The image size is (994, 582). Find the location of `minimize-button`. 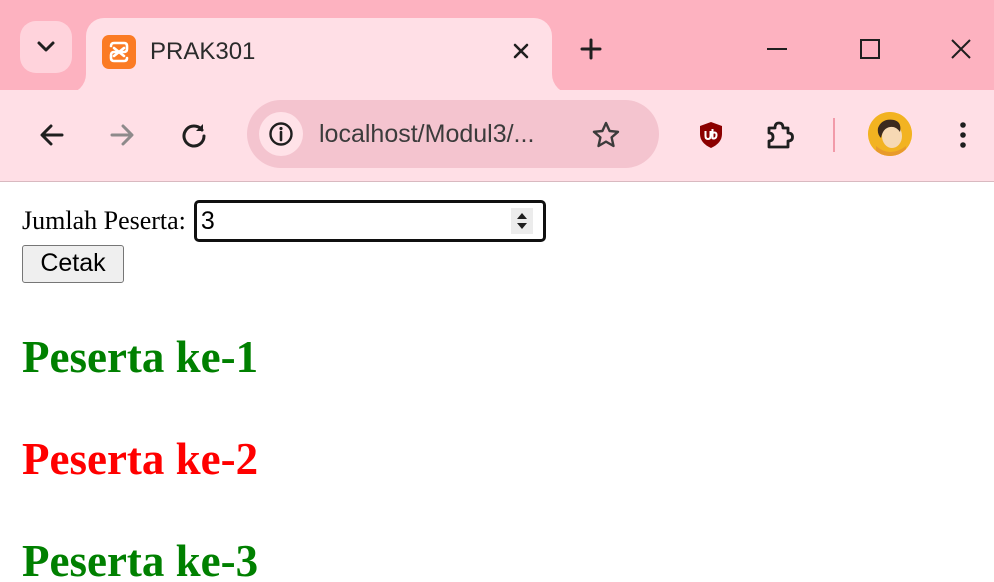

minimize-button is located at coordinates (777, 49).